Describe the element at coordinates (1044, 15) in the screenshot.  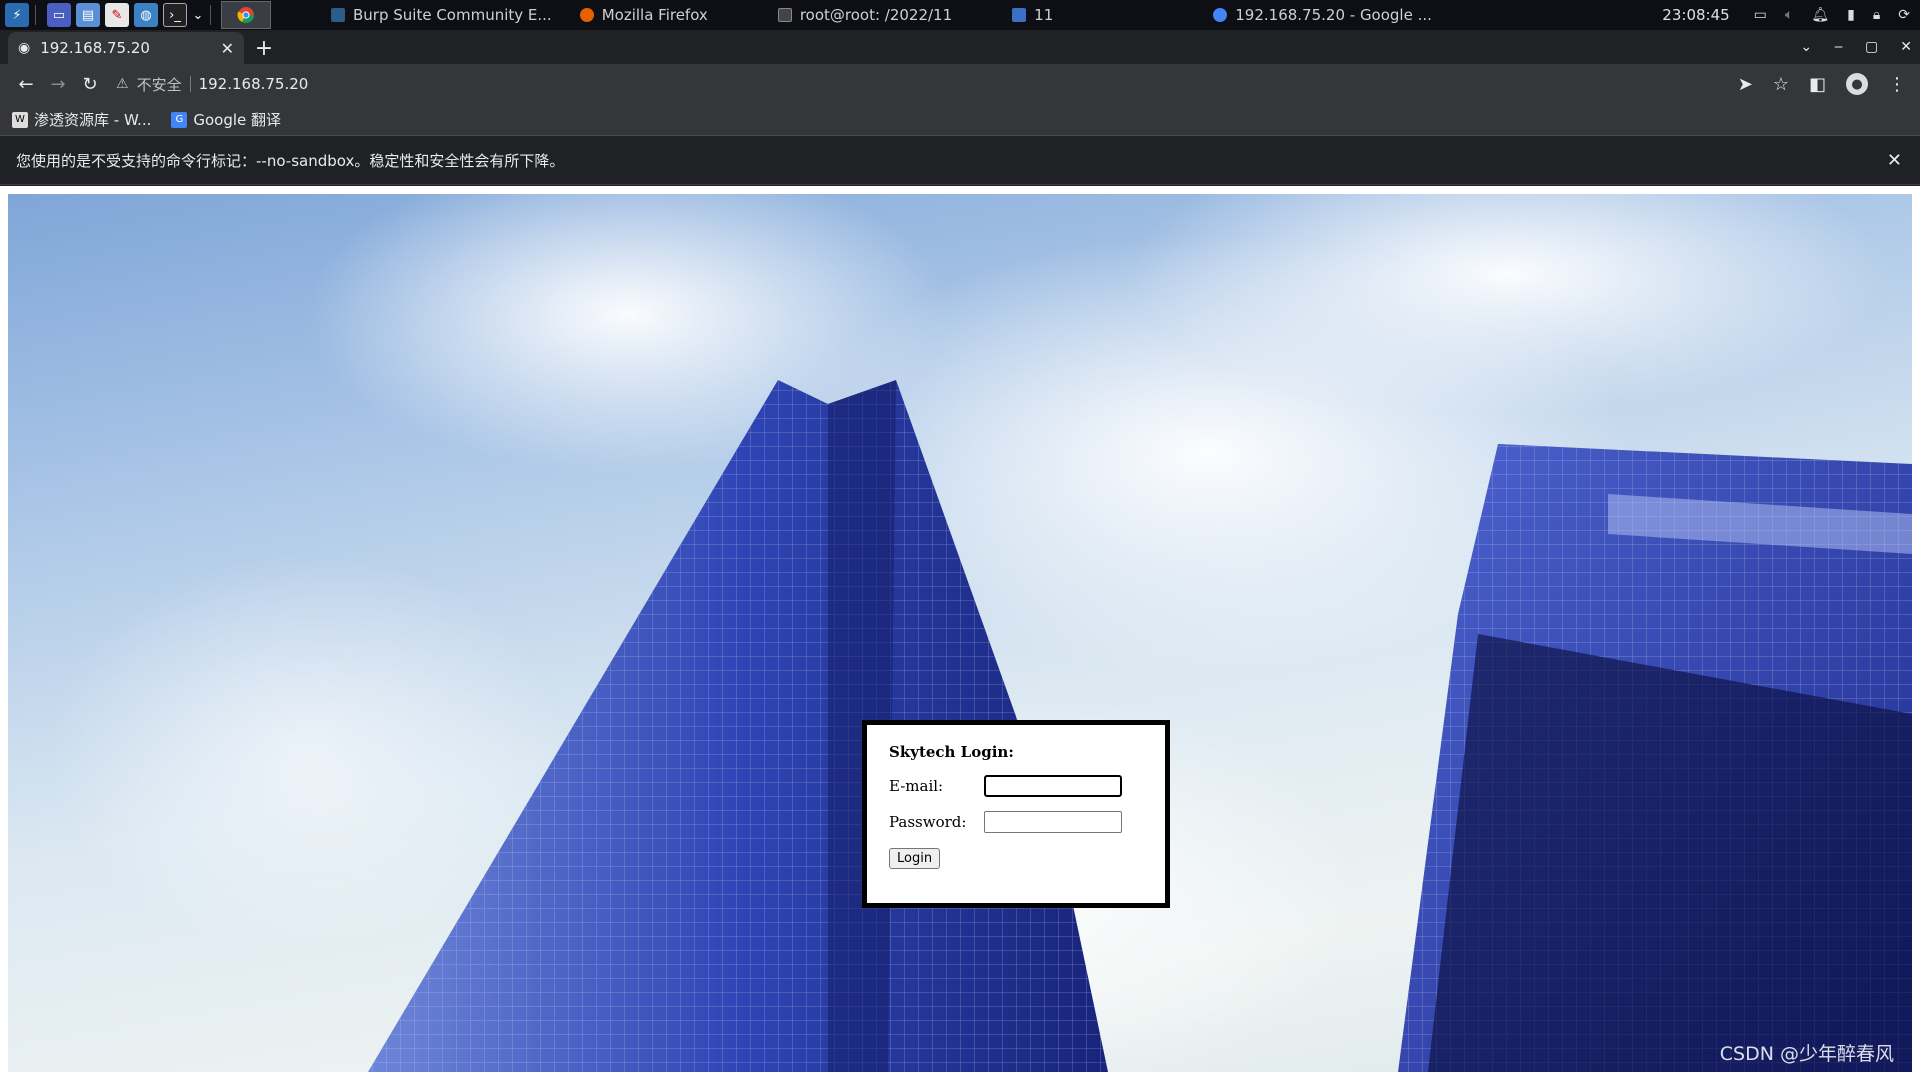
I see `taskbar-window-label: 11` at that location.